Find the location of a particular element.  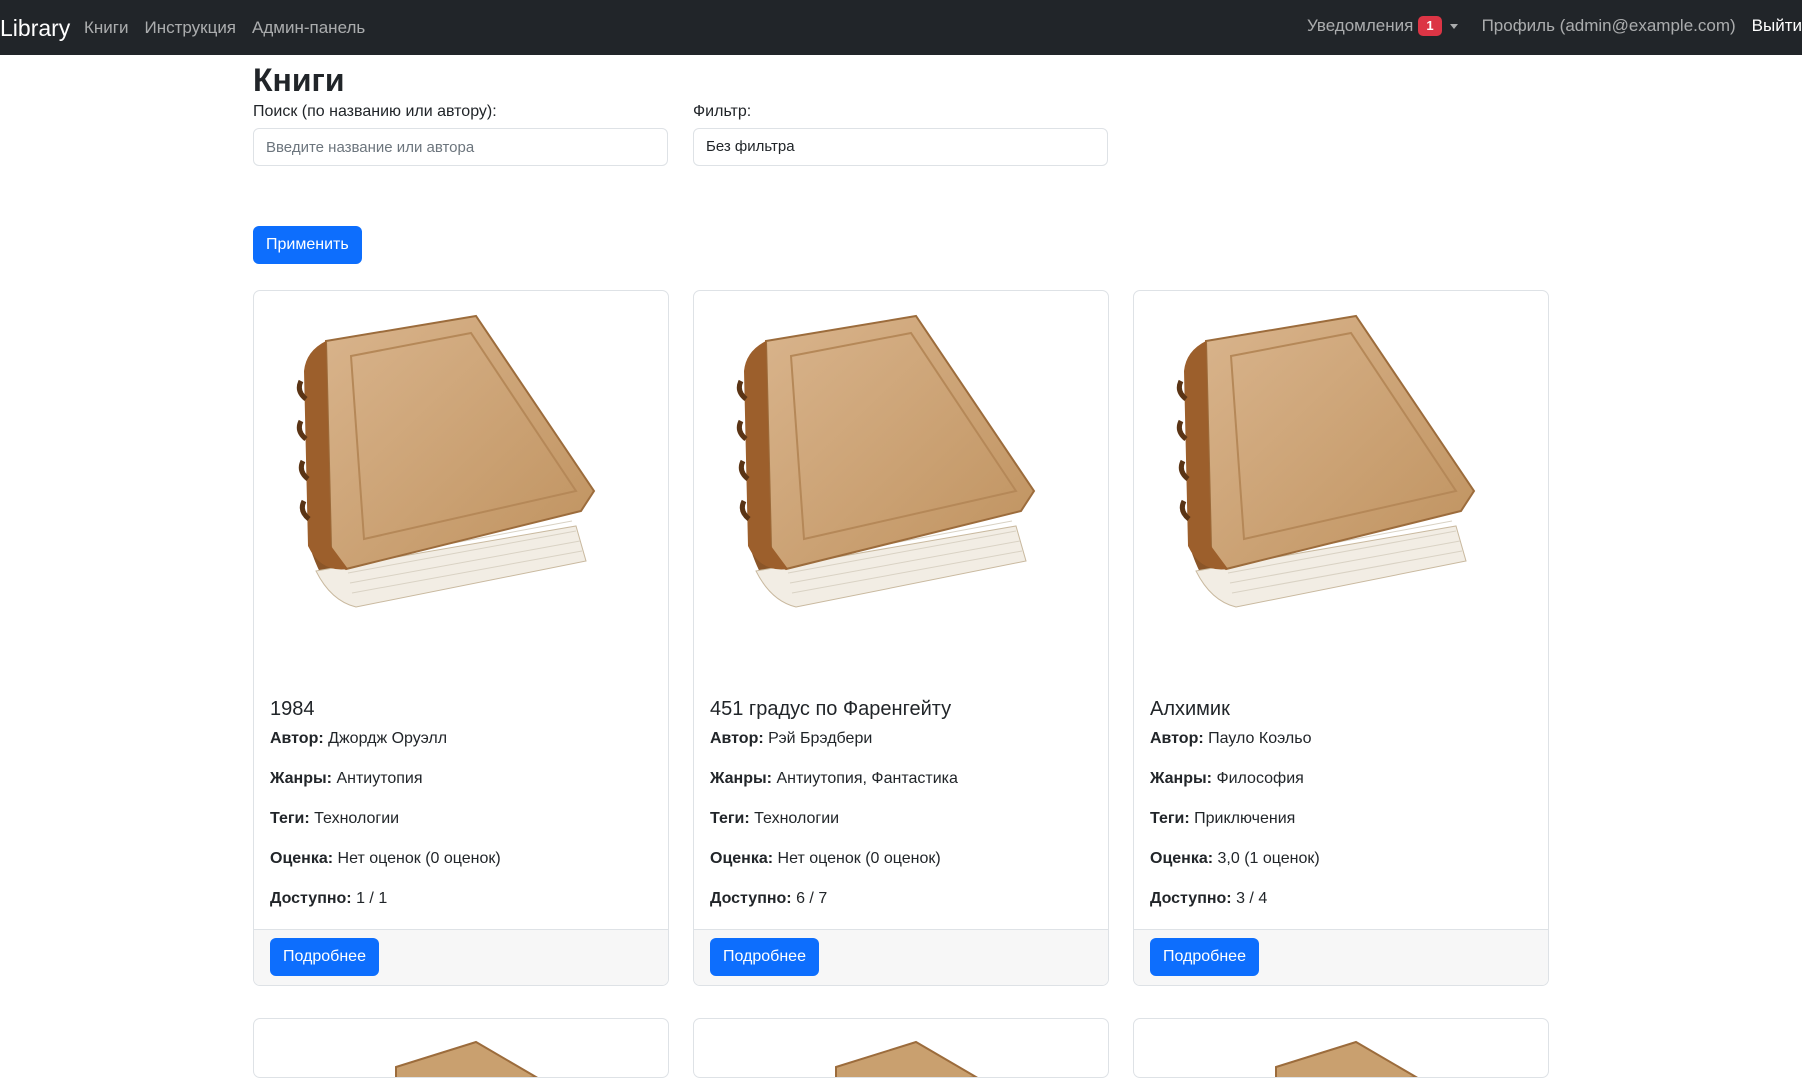

filter-selected-value: Без фильтра is located at coordinates (750, 146).